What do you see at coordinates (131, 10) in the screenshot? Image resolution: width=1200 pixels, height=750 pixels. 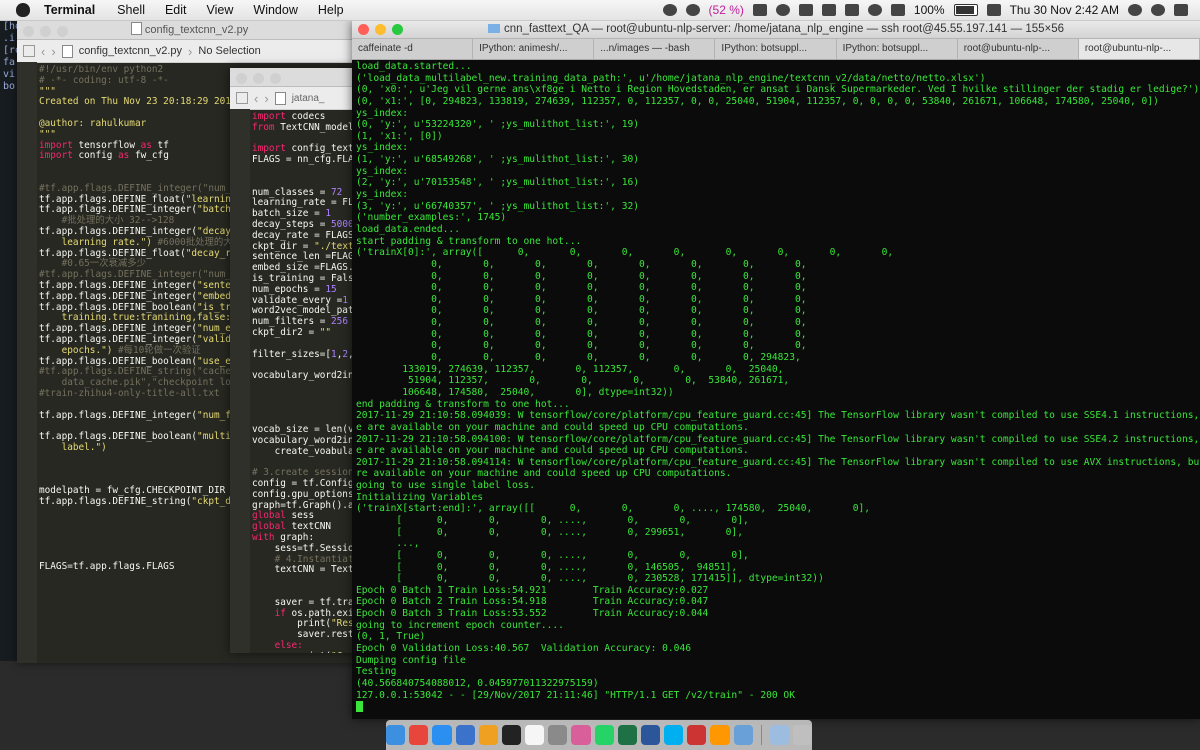 I see `menu-shell: Shell` at bounding box center [131, 10].